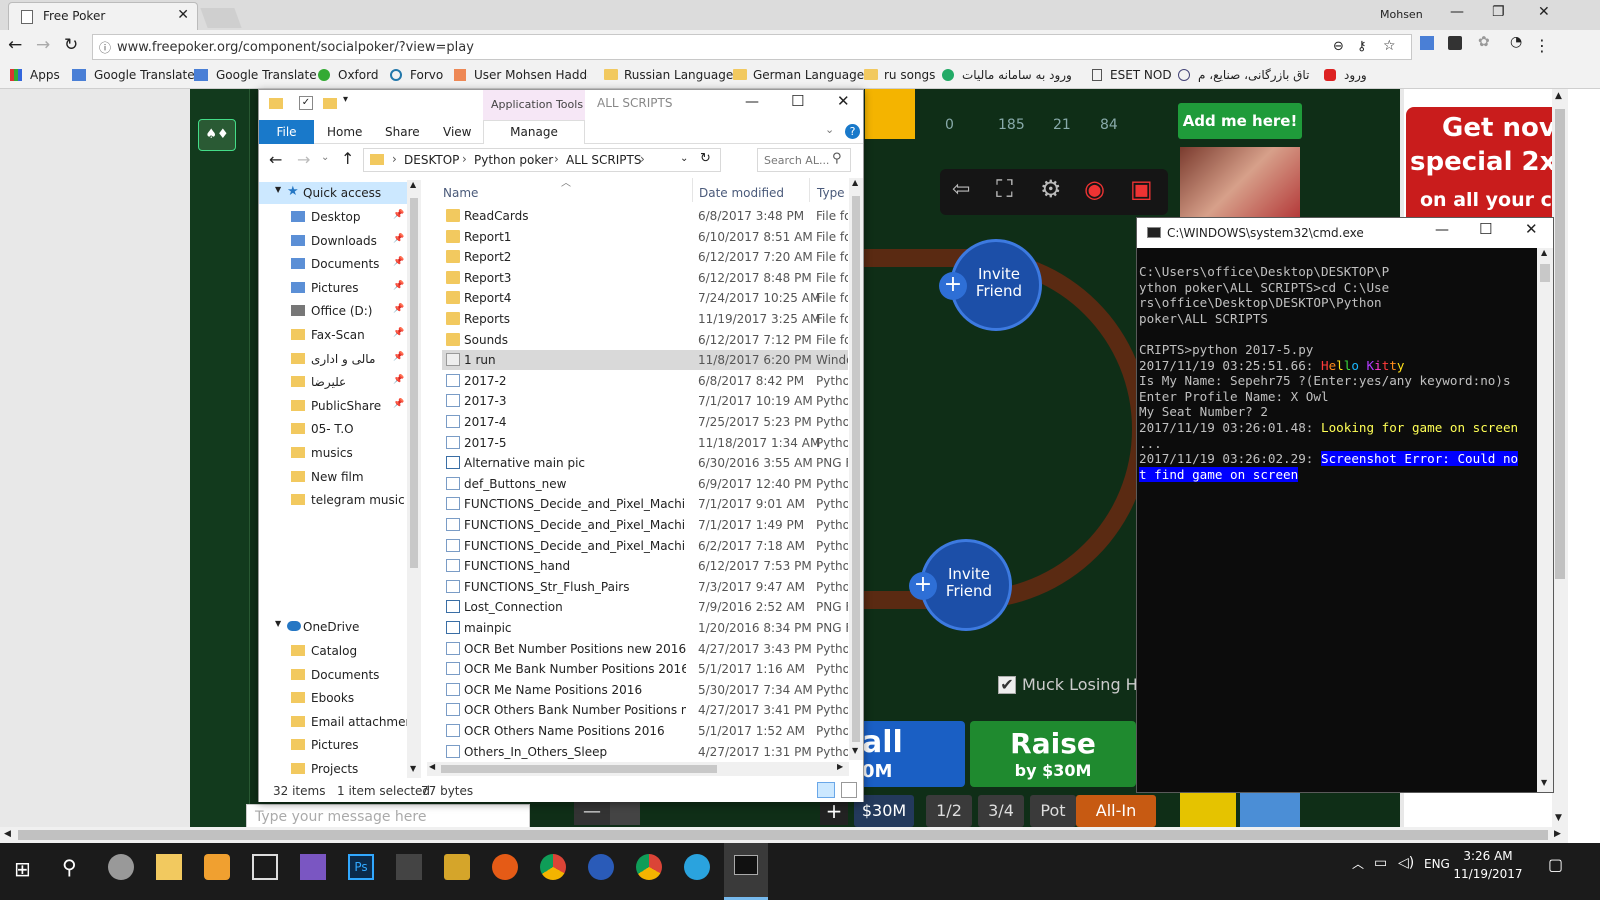 The width and height of the screenshot is (1600, 900). I want to click on file-row: Reports 11/19/2017 3:25 AM File fo, so click(645, 319).